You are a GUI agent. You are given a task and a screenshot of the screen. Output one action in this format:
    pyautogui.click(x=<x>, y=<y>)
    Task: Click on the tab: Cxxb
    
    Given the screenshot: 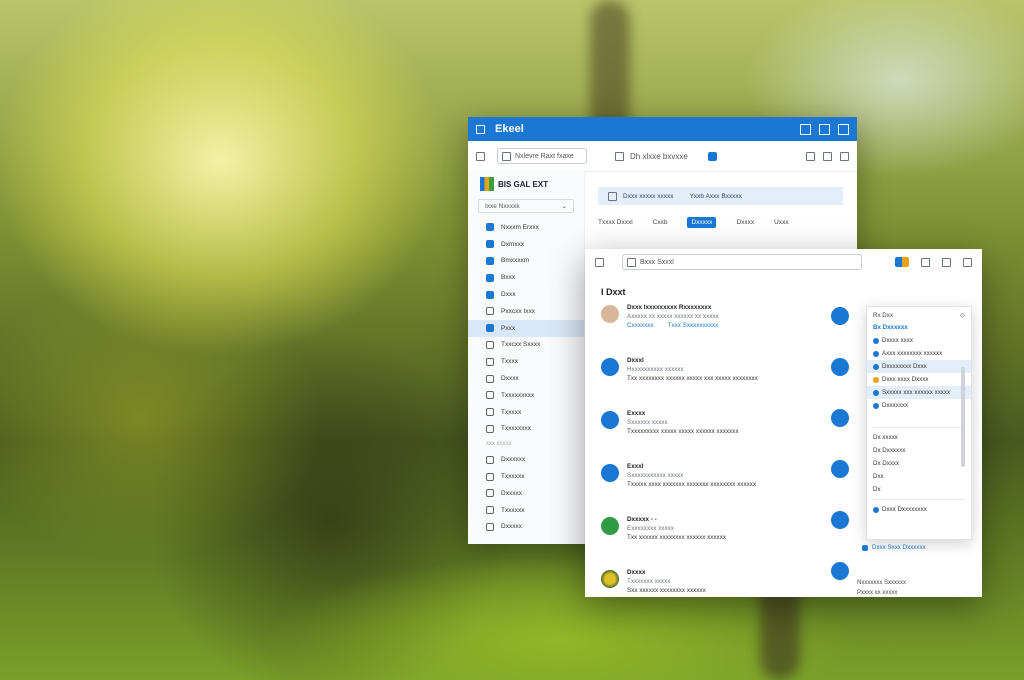 What is the action you would take?
    pyautogui.click(x=660, y=222)
    